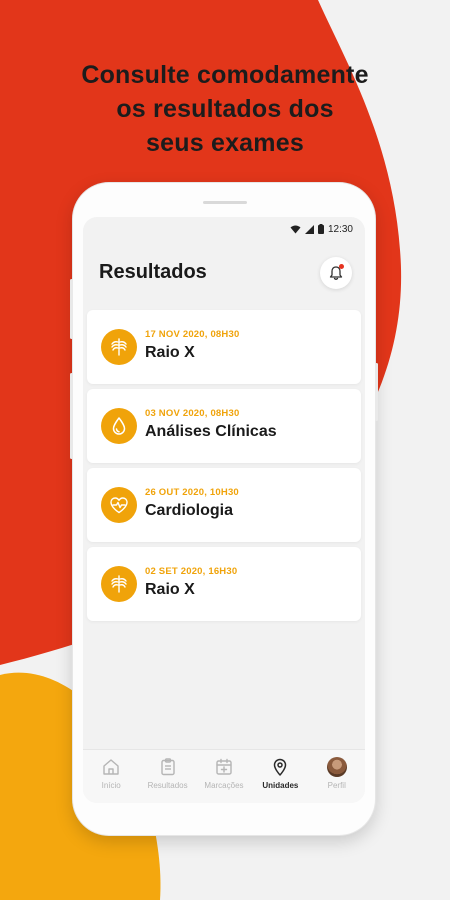  Describe the element at coordinates (71, 309) in the screenshot. I see `phone-volume-button` at that location.